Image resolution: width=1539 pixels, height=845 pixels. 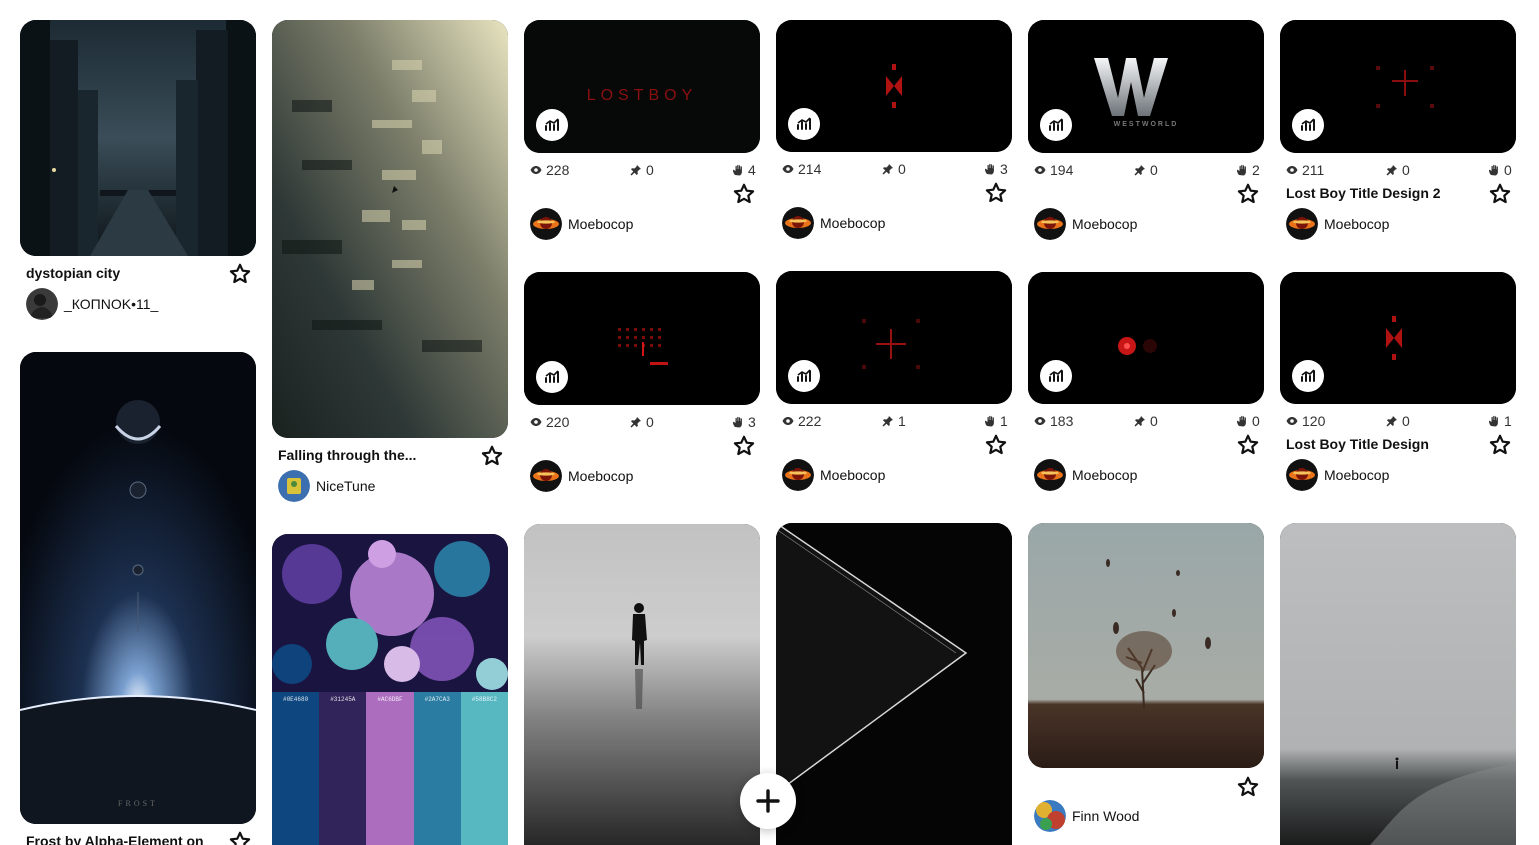 I want to click on pin-title: Frost by Alpha-Element on, so click(x=115, y=839).